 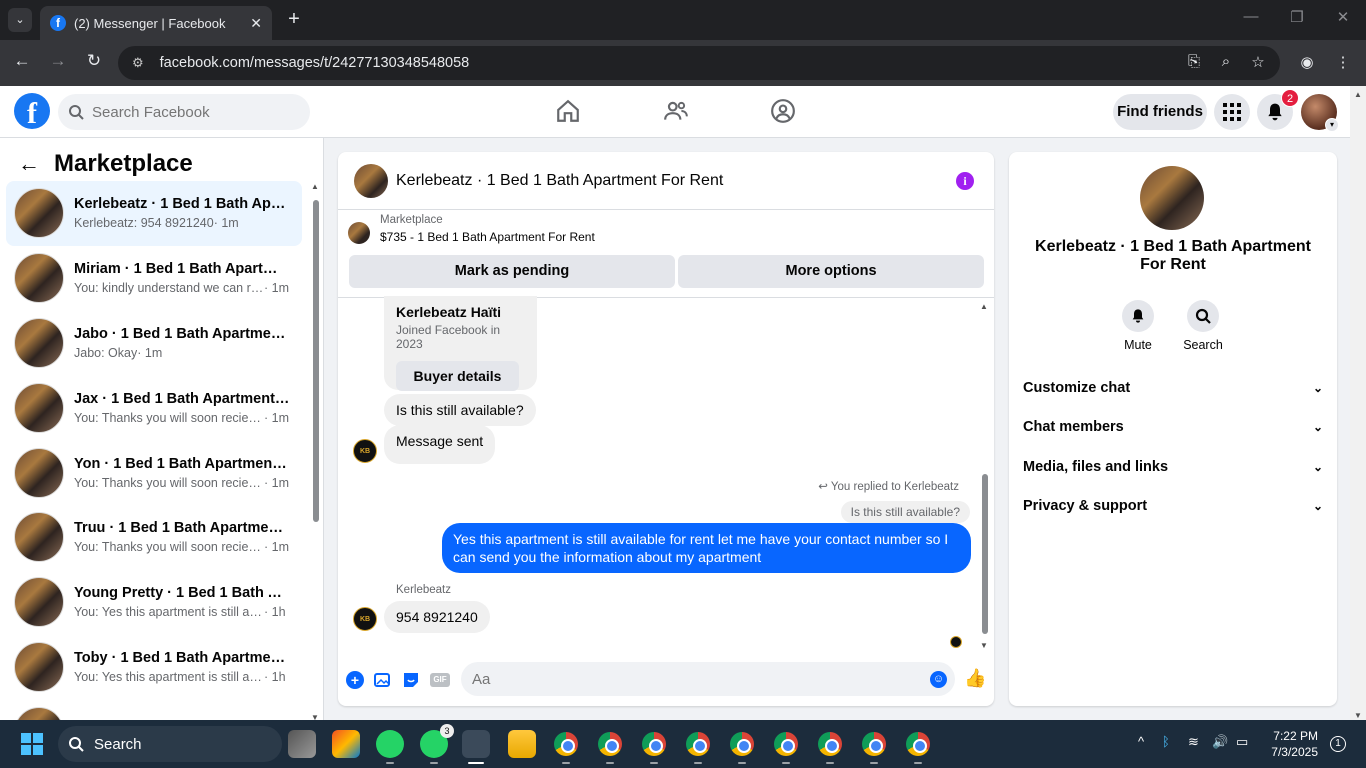 What do you see at coordinates (256, 23) in the screenshot?
I see `close-tab-icon: ✕` at bounding box center [256, 23].